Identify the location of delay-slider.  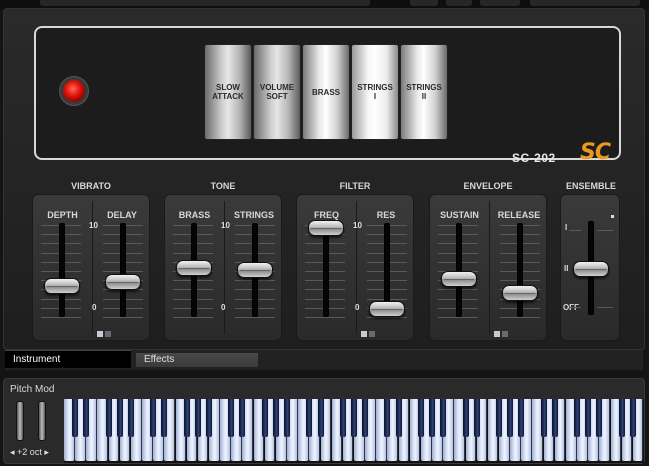
(123, 281).